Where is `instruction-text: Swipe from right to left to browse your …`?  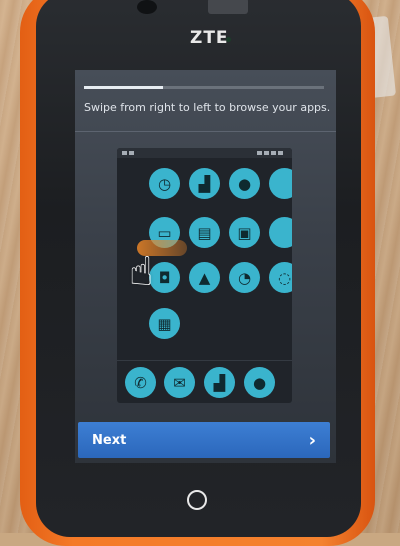 instruction-text: Swipe from right to left to browse your … is located at coordinates (207, 107).